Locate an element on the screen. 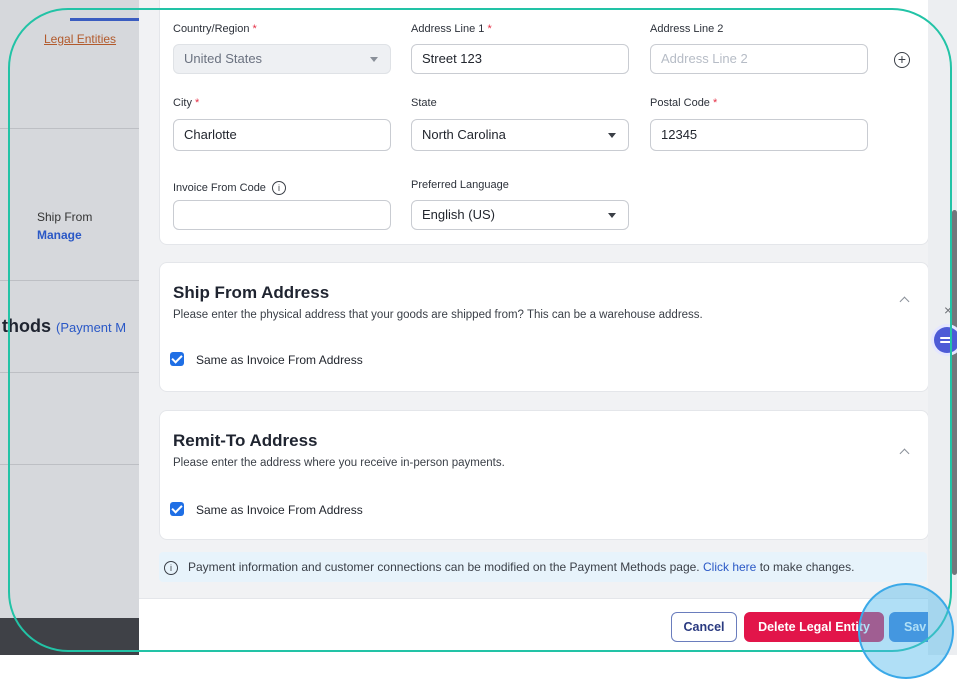 Image resolution: width=957 pixels, height=679 pixels. tab-underline is located at coordinates (105, 19).